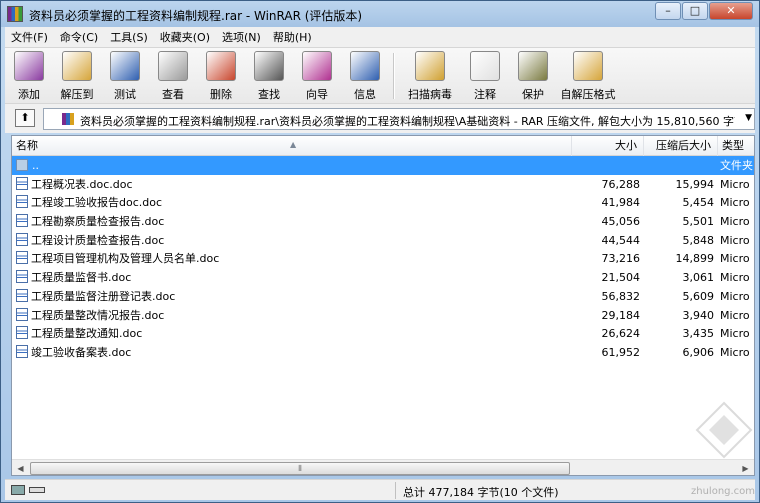  What do you see at coordinates (29, 66) in the screenshot?
I see `add-icon` at bounding box center [29, 66].